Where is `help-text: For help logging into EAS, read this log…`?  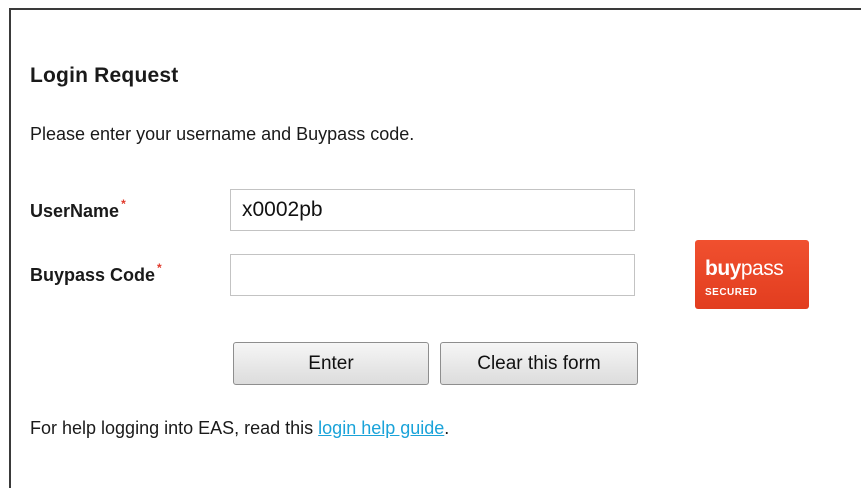 help-text: For help logging into EAS, read this log… is located at coordinates (239, 428).